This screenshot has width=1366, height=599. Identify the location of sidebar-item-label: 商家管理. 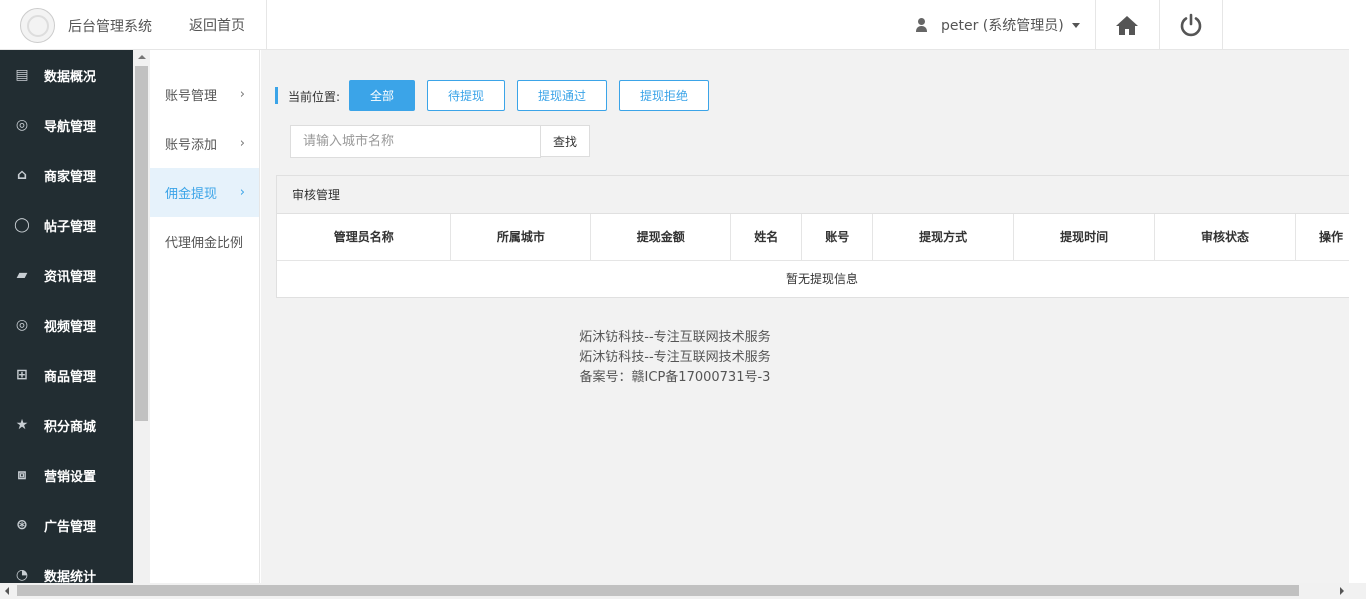
(70, 177).